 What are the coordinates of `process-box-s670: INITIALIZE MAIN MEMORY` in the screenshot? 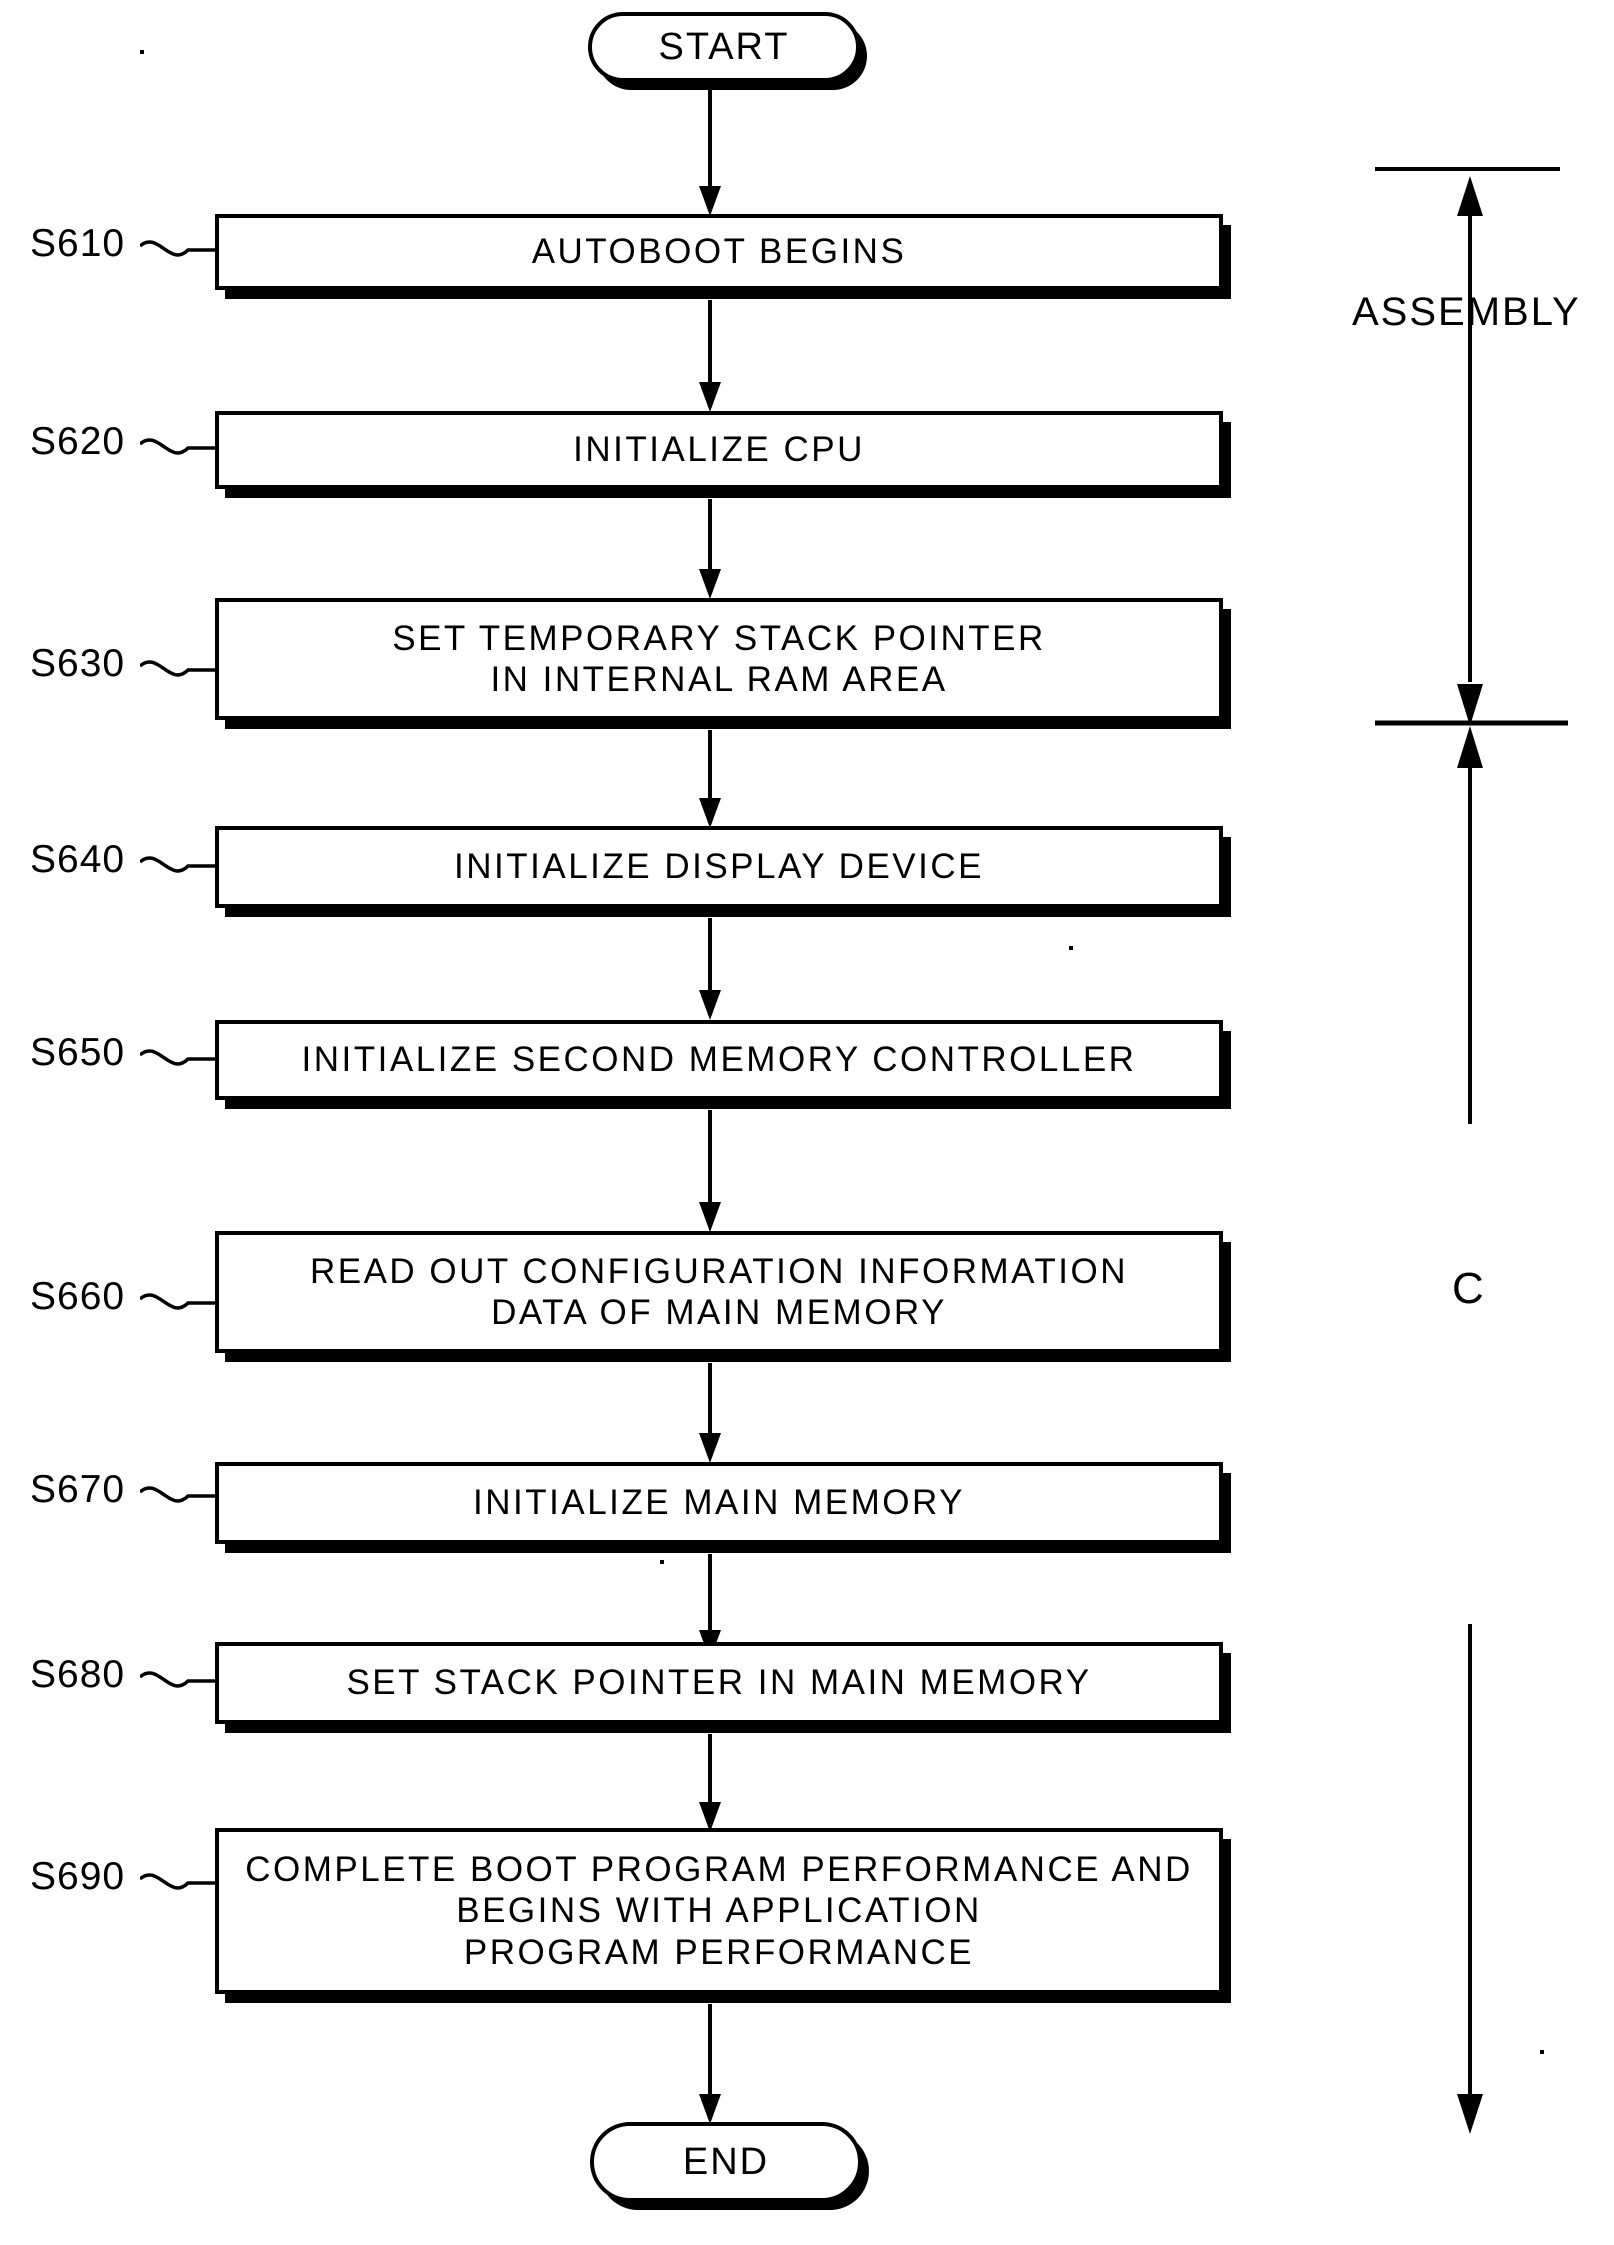 It's located at (719, 1503).